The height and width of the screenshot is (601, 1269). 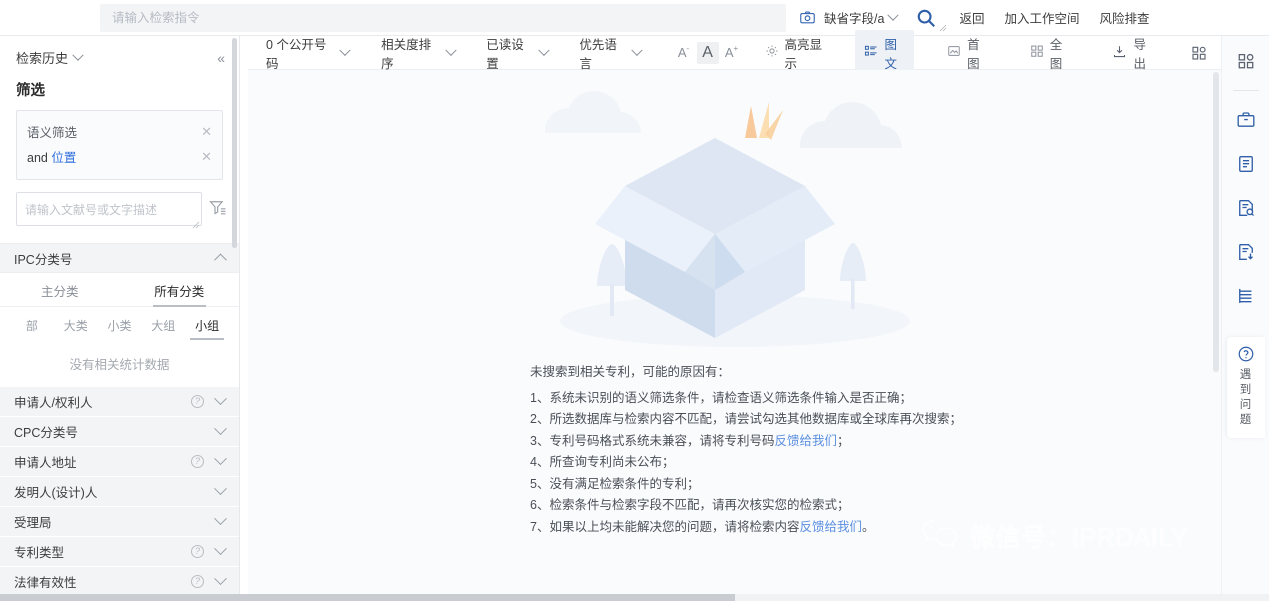 What do you see at coordinates (634, 597) in the screenshot?
I see `page-horizontal-scrollbar` at bounding box center [634, 597].